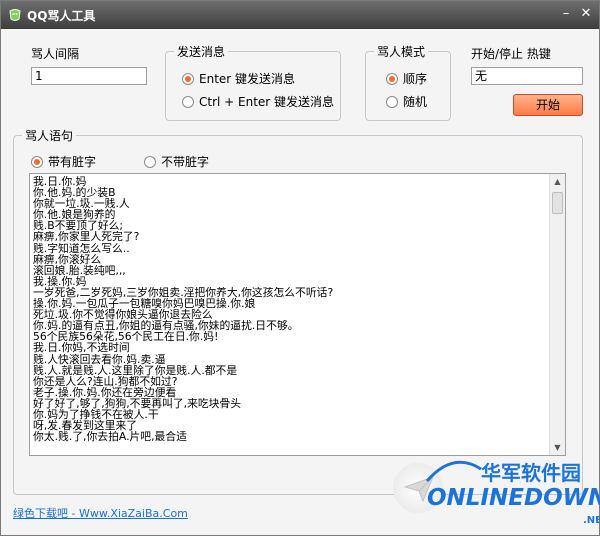  I want to click on radio-with-profanity: 带有脏字, so click(63, 161).